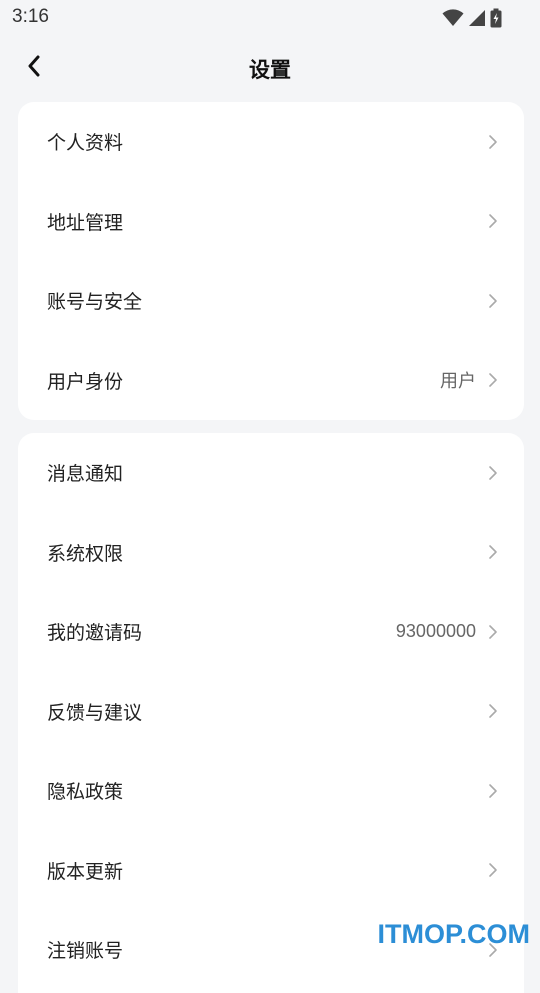 The image size is (540, 993). What do you see at coordinates (458, 380) in the screenshot?
I see `settings-item-value: 用户` at bounding box center [458, 380].